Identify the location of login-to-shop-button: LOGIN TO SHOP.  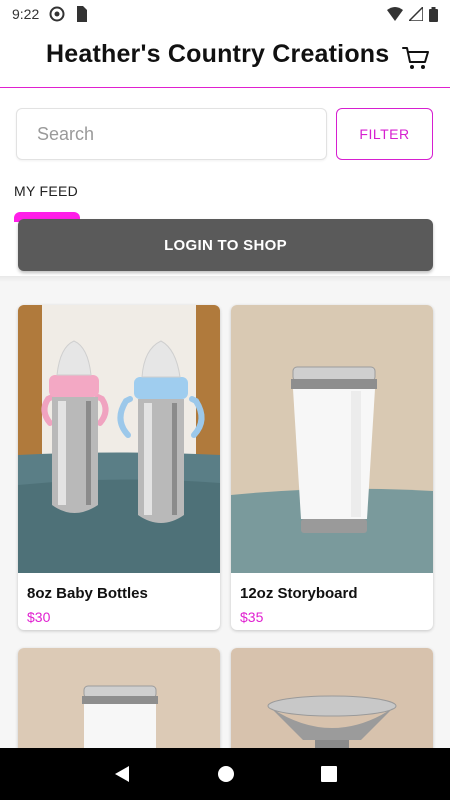
(225, 245).